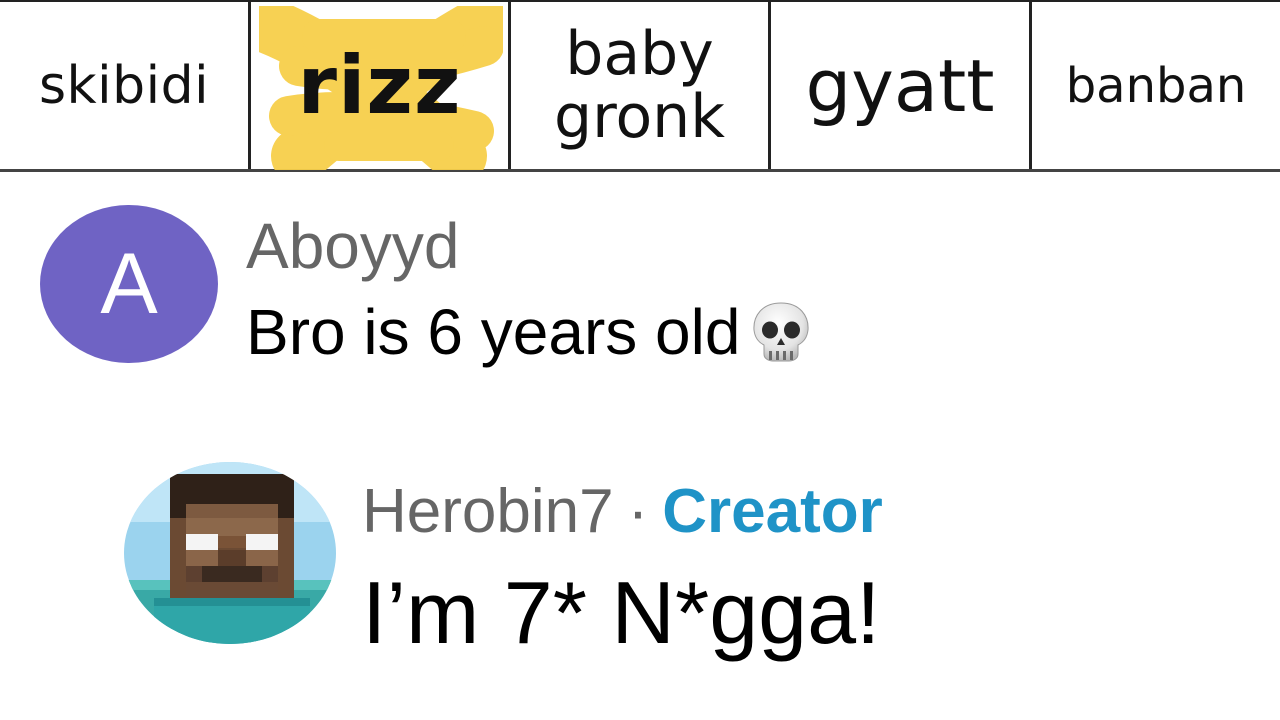  Describe the element at coordinates (493, 332) in the screenshot. I see `comment-text-content: Bro is 6 years old` at that location.